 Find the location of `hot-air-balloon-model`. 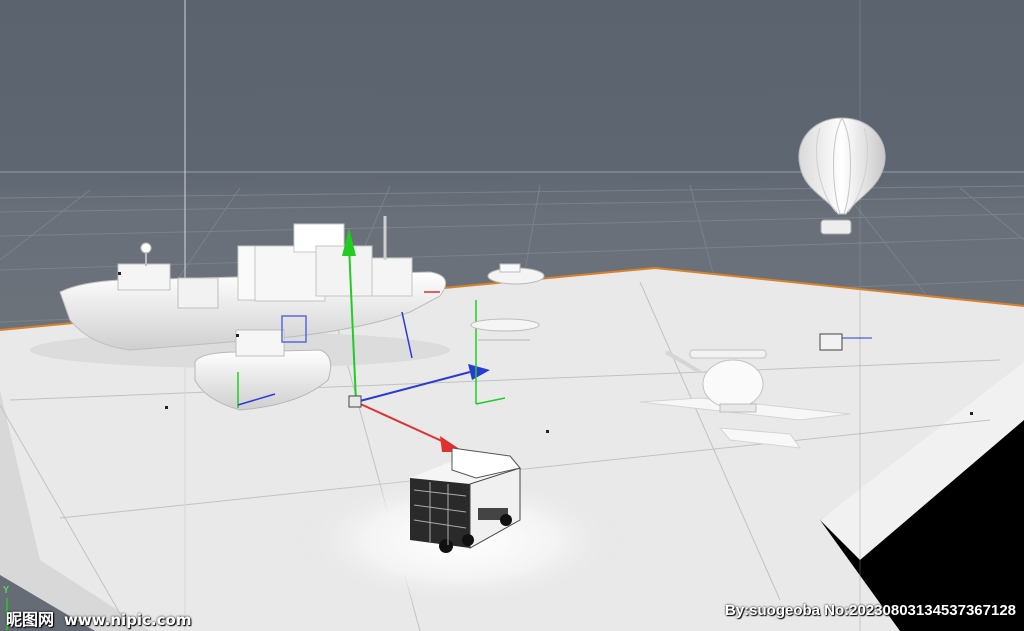

hot-air-balloon-model is located at coordinates (842, 176).